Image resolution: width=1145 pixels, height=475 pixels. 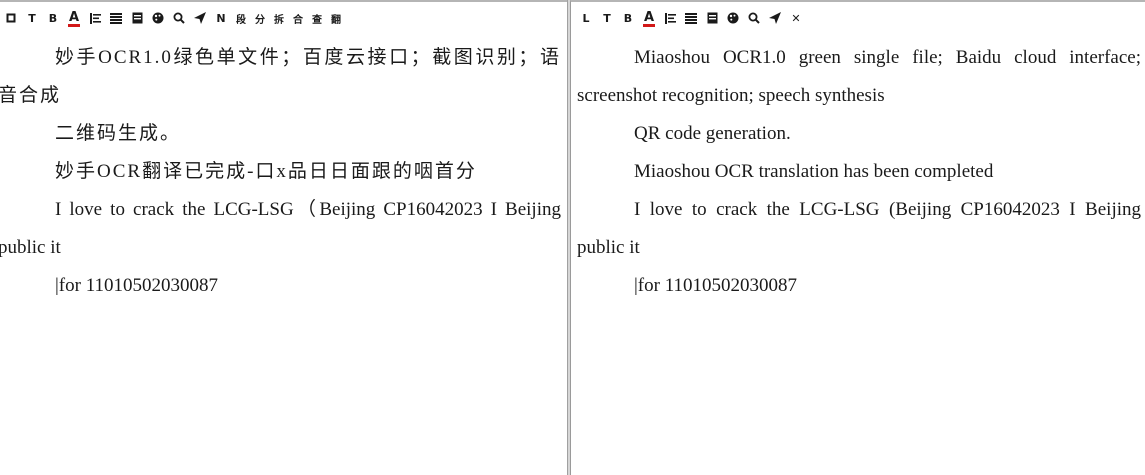 What do you see at coordinates (137, 285) in the screenshot?
I see `source-paragraph-5: |for 11010502030087` at bounding box center [137, 285].